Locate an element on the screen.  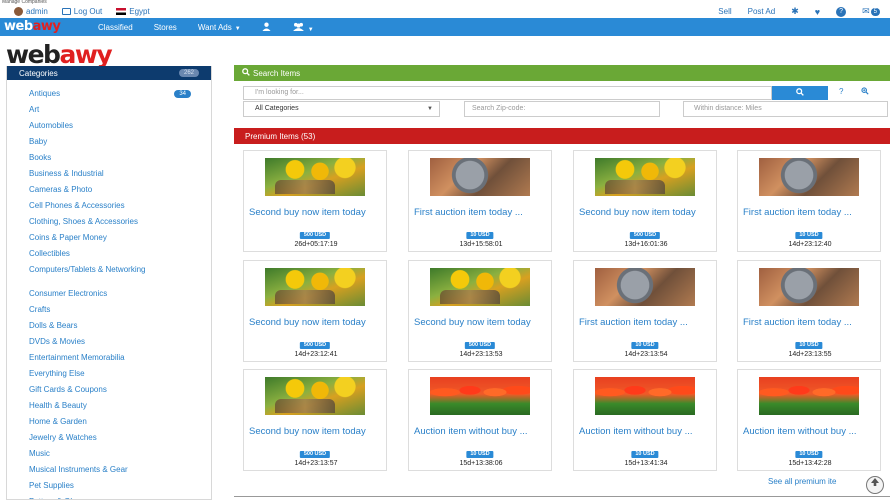
nav-brand: webawy is located at coordinates (32, 26).